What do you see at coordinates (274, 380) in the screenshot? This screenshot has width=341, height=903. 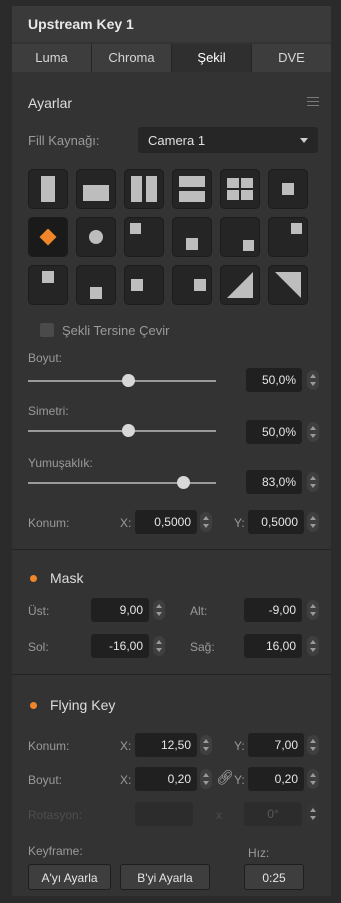 I see `size-value-field: 50,0%` at bounding box center [274, 380].